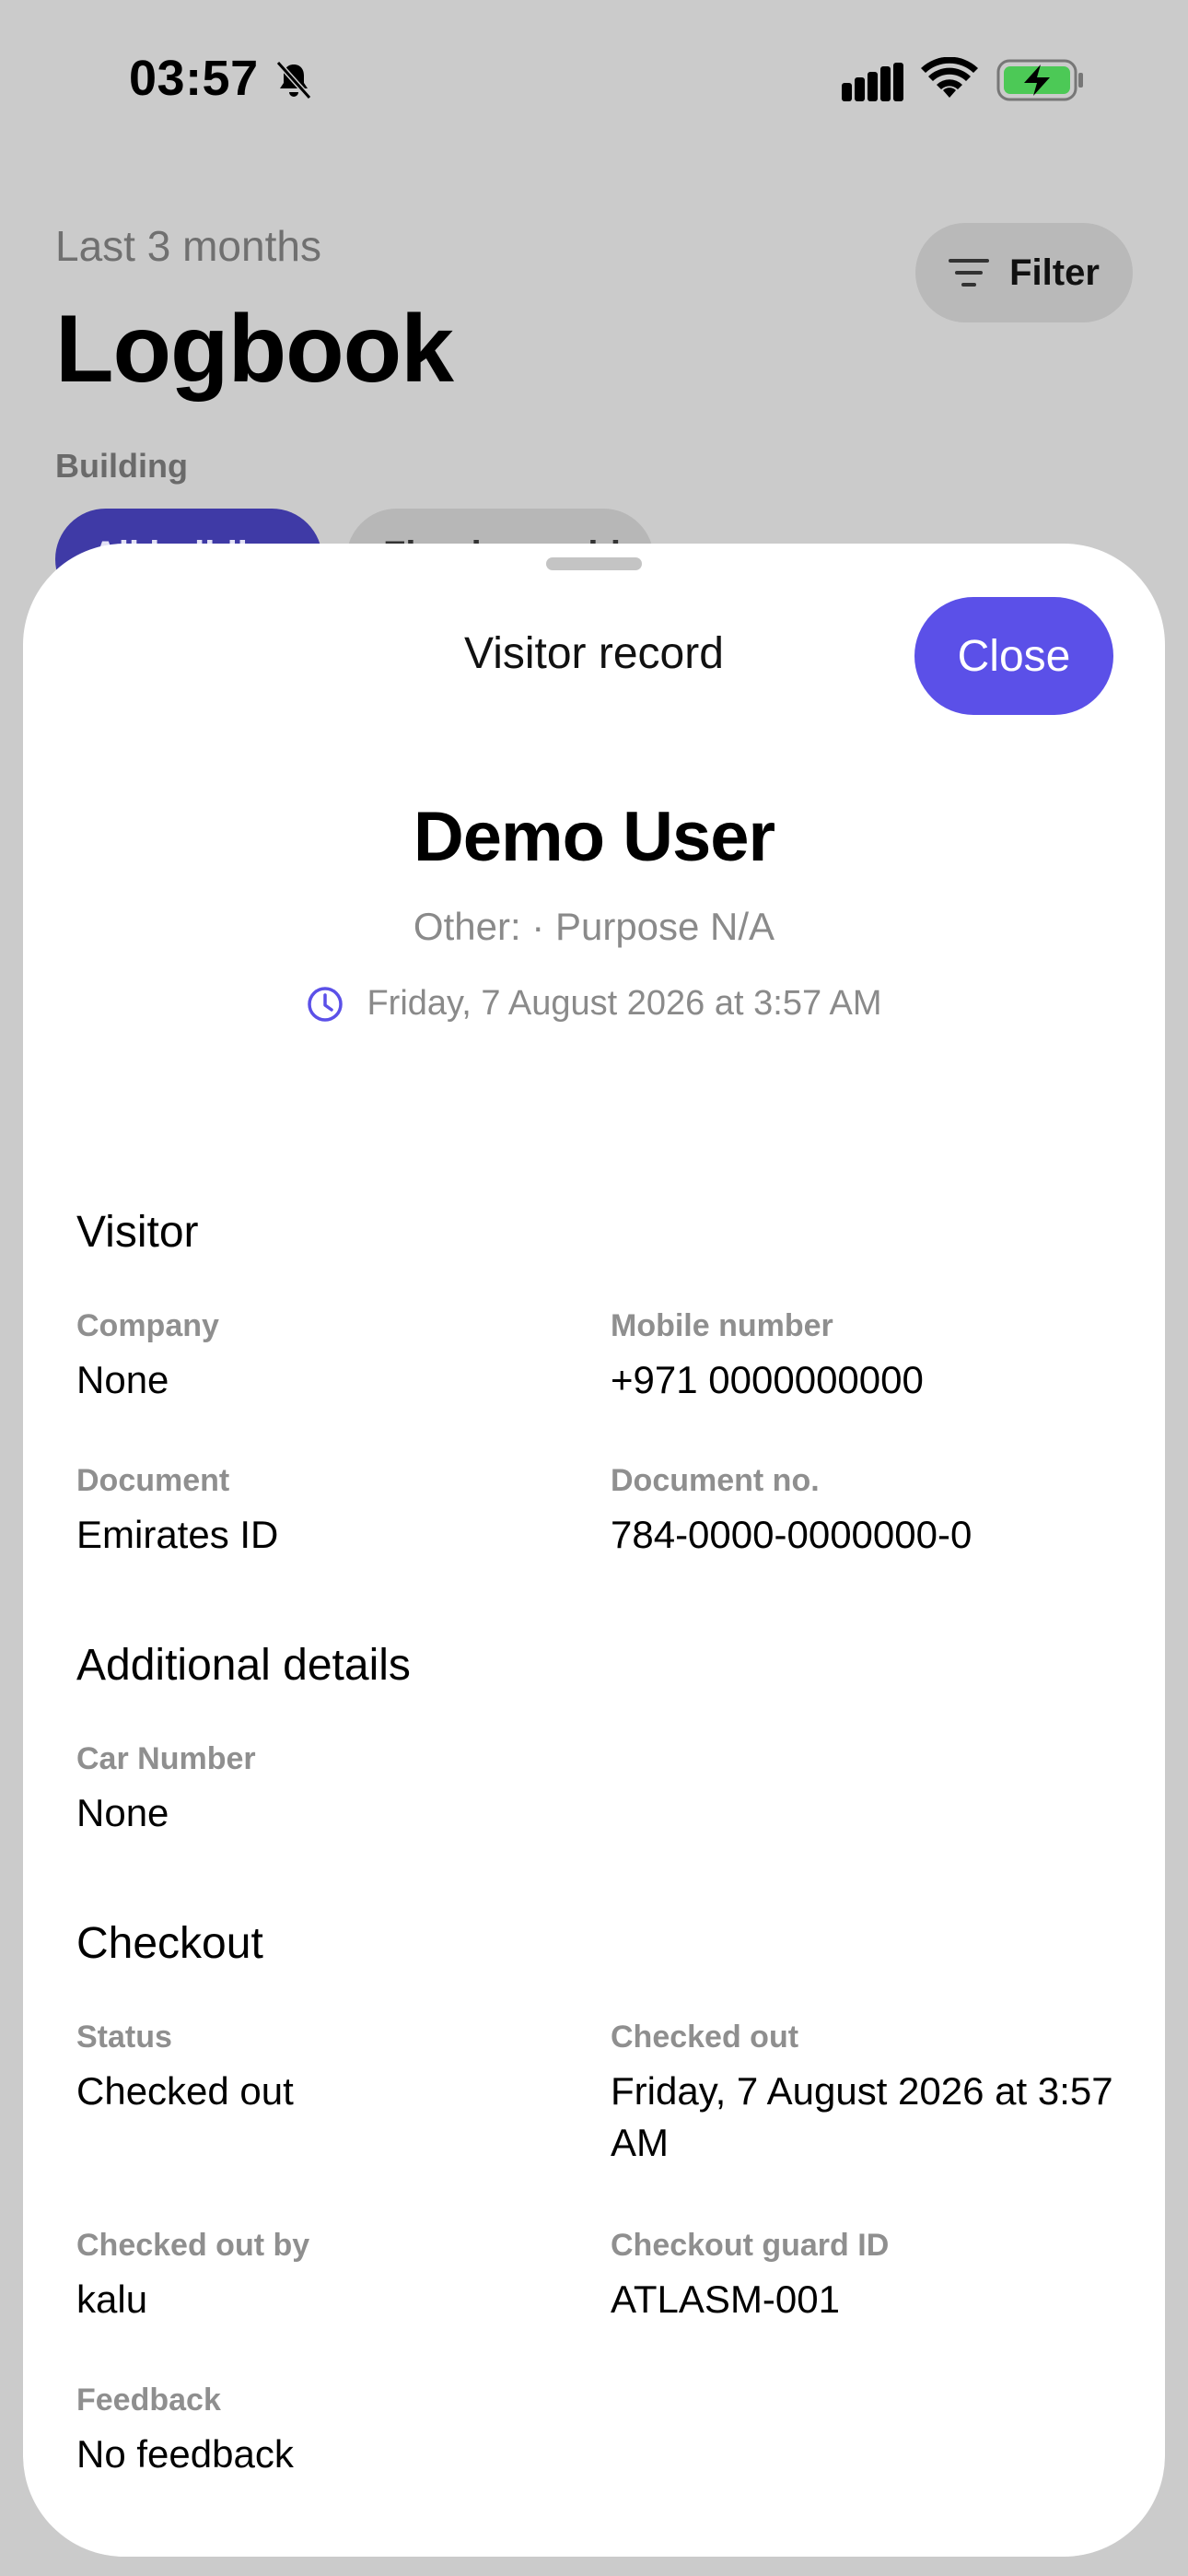 The height and width of the screenshot is (2576, 1188). I want to click on status-value: Checked out, so click(185, 2091).